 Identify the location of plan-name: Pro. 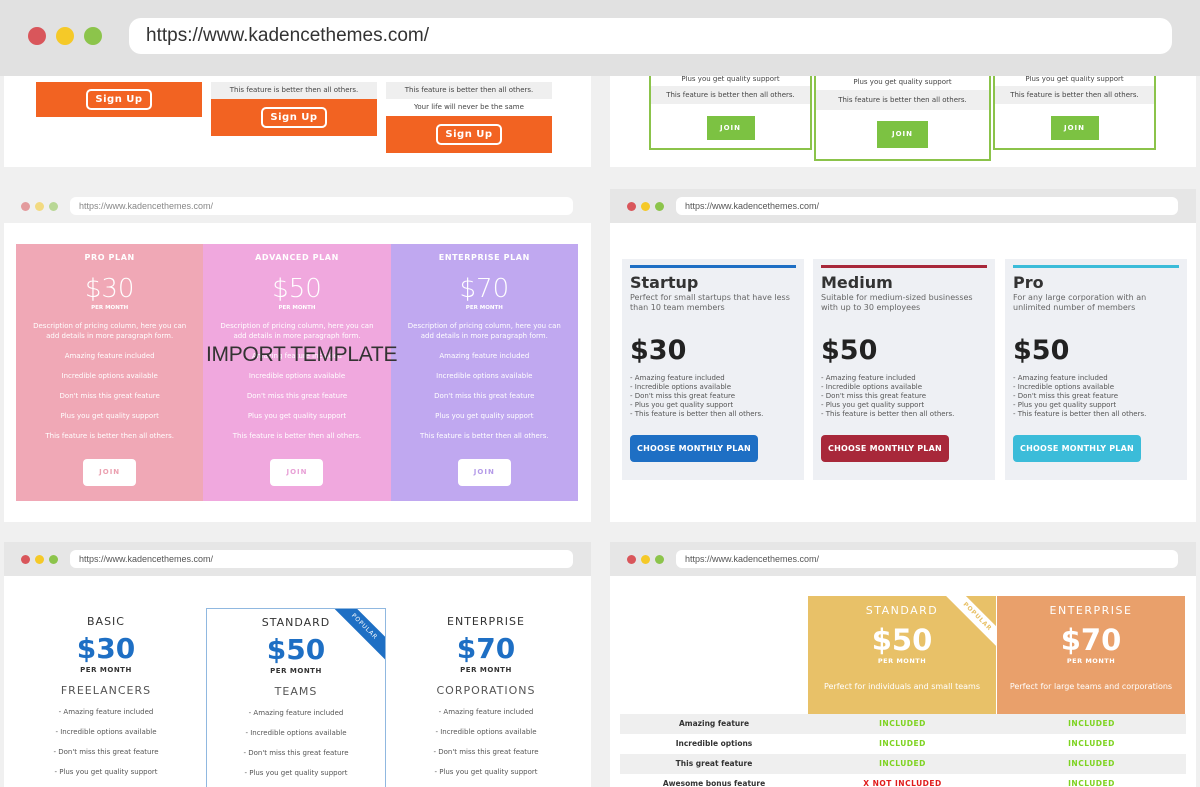
(1028, 282).